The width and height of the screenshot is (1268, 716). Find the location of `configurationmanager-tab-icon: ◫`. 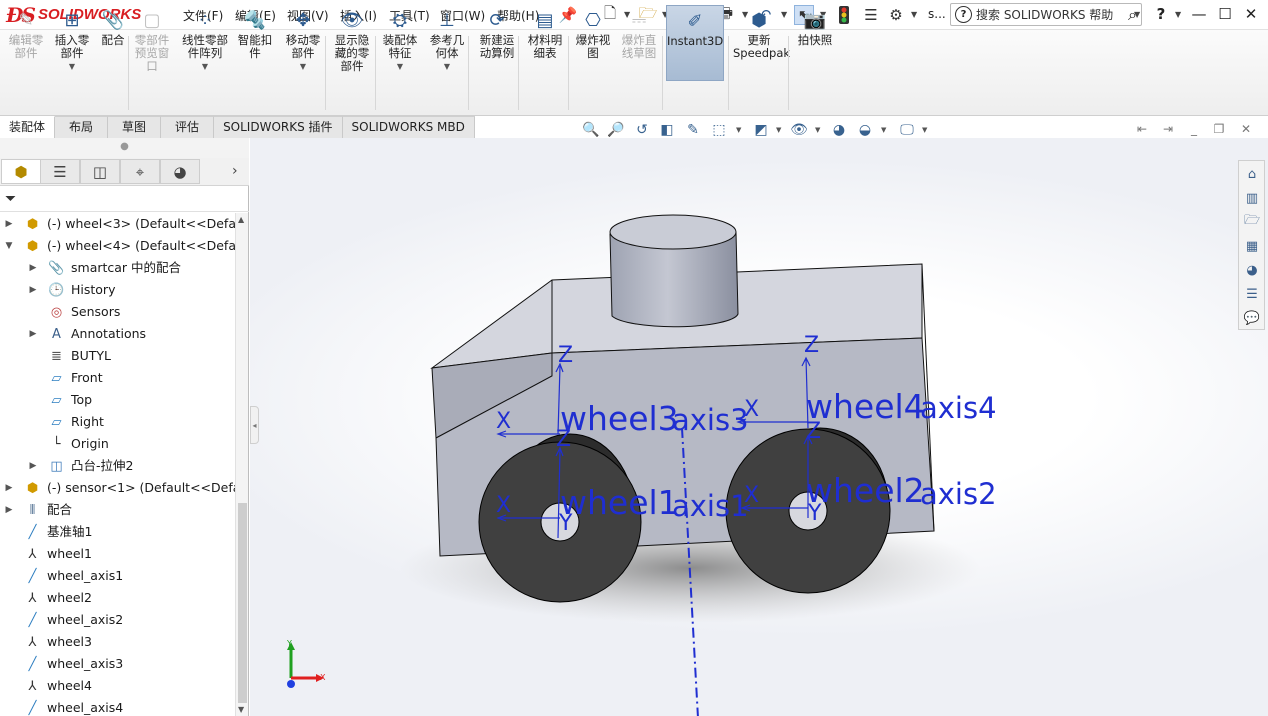

configurationmanager-tab-icon: ◫ is located at coordinates (100, 171).